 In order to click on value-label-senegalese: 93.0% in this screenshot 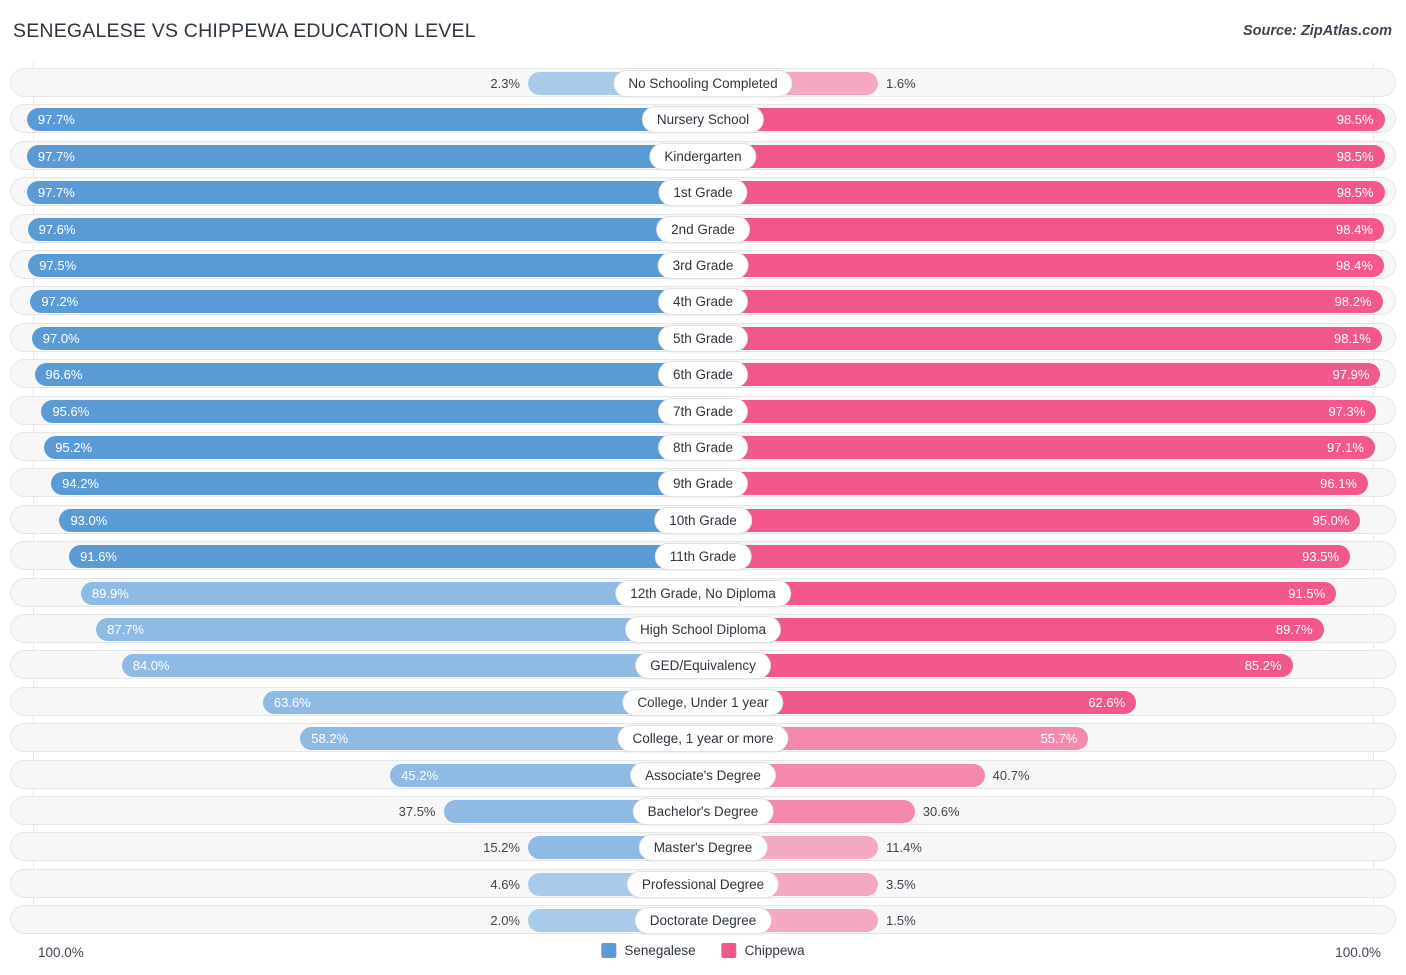, I will do `click(89, 520)`.